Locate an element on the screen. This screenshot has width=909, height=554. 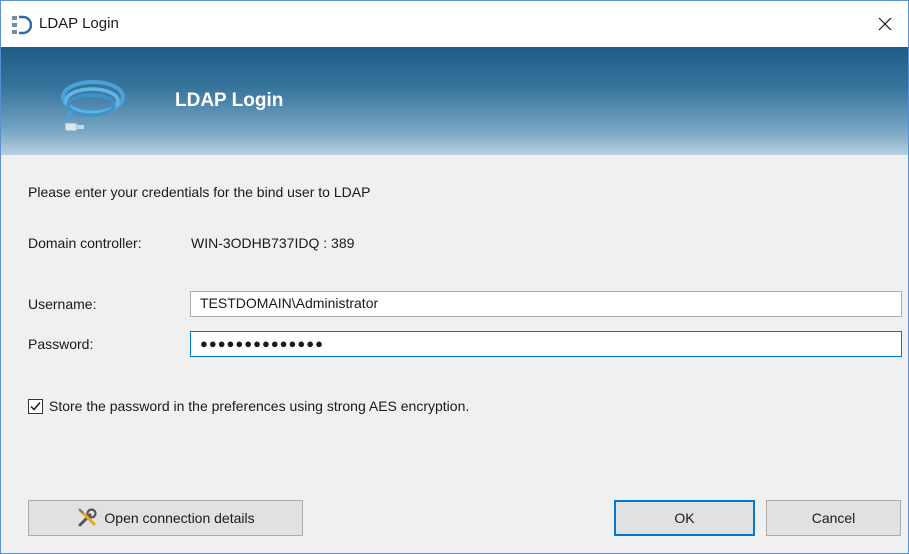
username-label: Username: is located at coordinates (62, 304).